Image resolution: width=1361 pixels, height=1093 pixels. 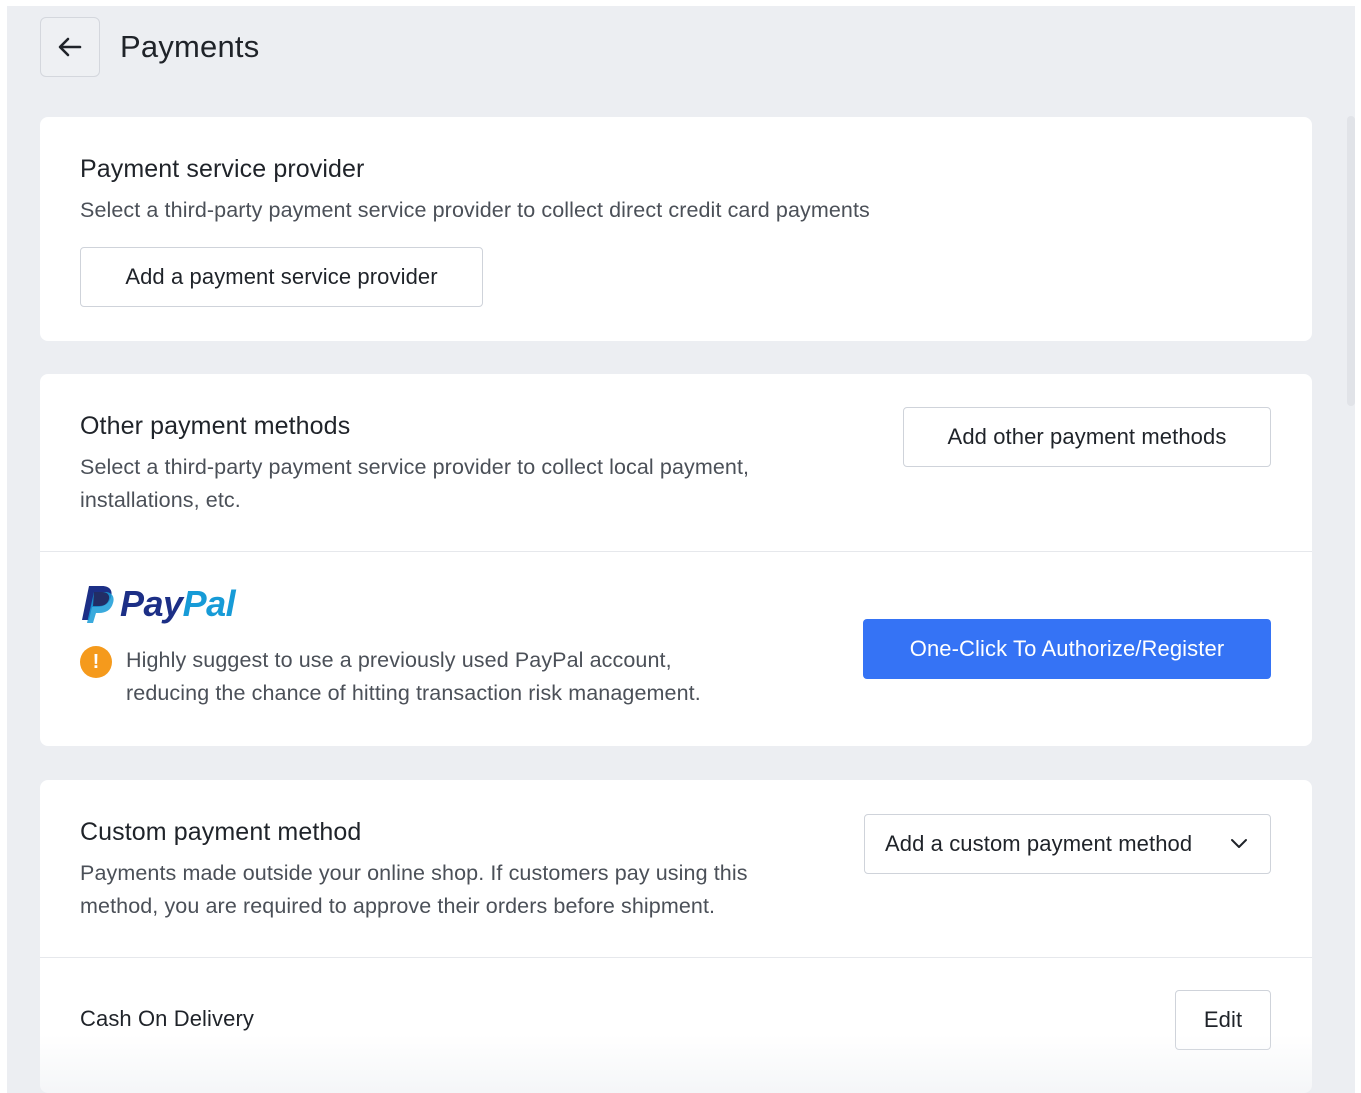 I want to click on psp-title: Payment service provider, so click(x=222, y=169).